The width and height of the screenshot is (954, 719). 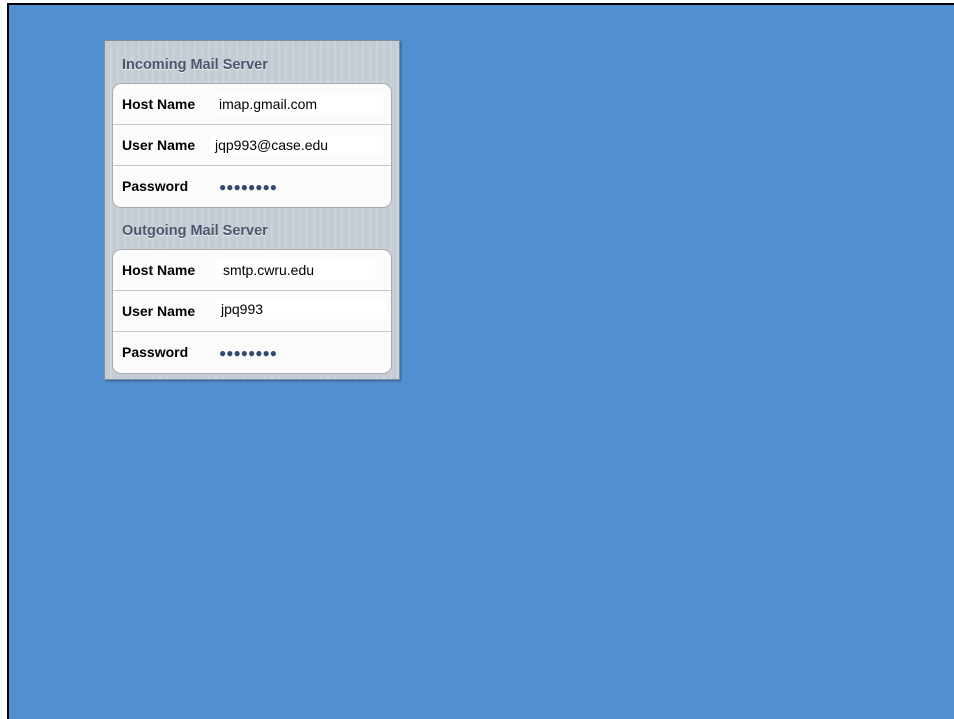 I want to click on incoming-password-label: Password, so click(x=155, y=186).